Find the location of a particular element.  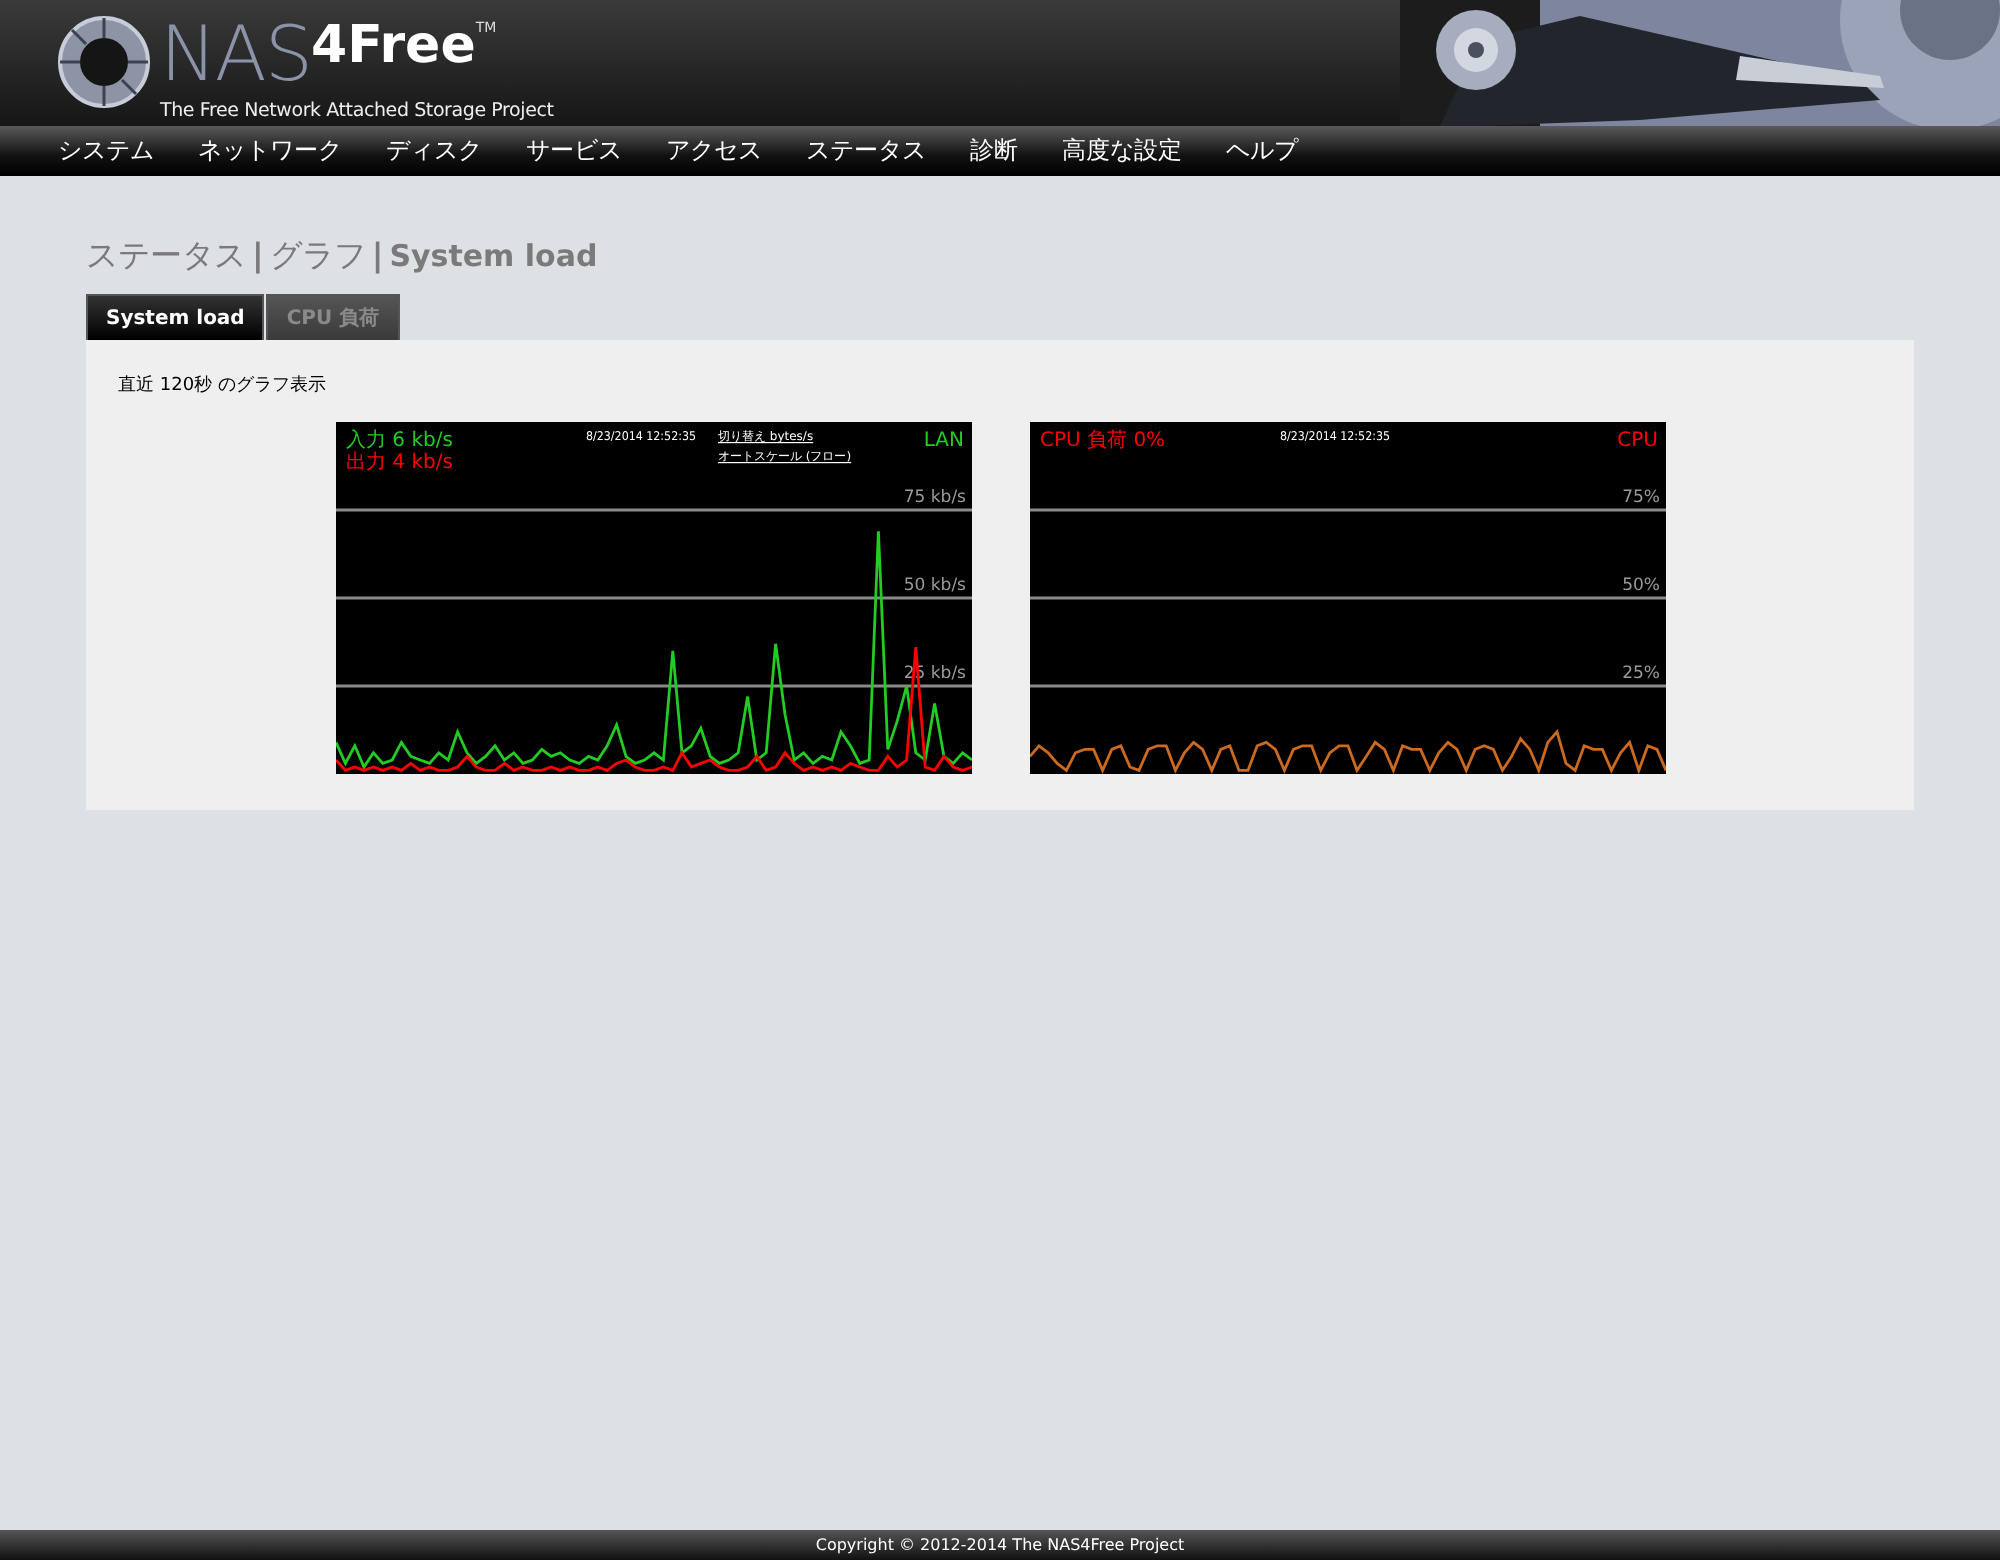

axis-tick-label: 75 kb/s is located at coordinates (934, 498).